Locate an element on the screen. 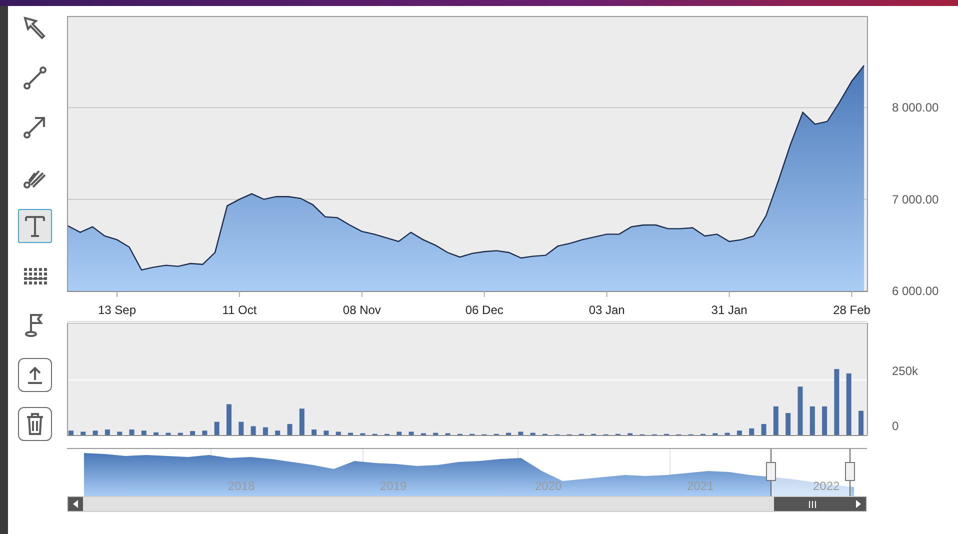  scroll-left-button is located at coordinates (75, 504).